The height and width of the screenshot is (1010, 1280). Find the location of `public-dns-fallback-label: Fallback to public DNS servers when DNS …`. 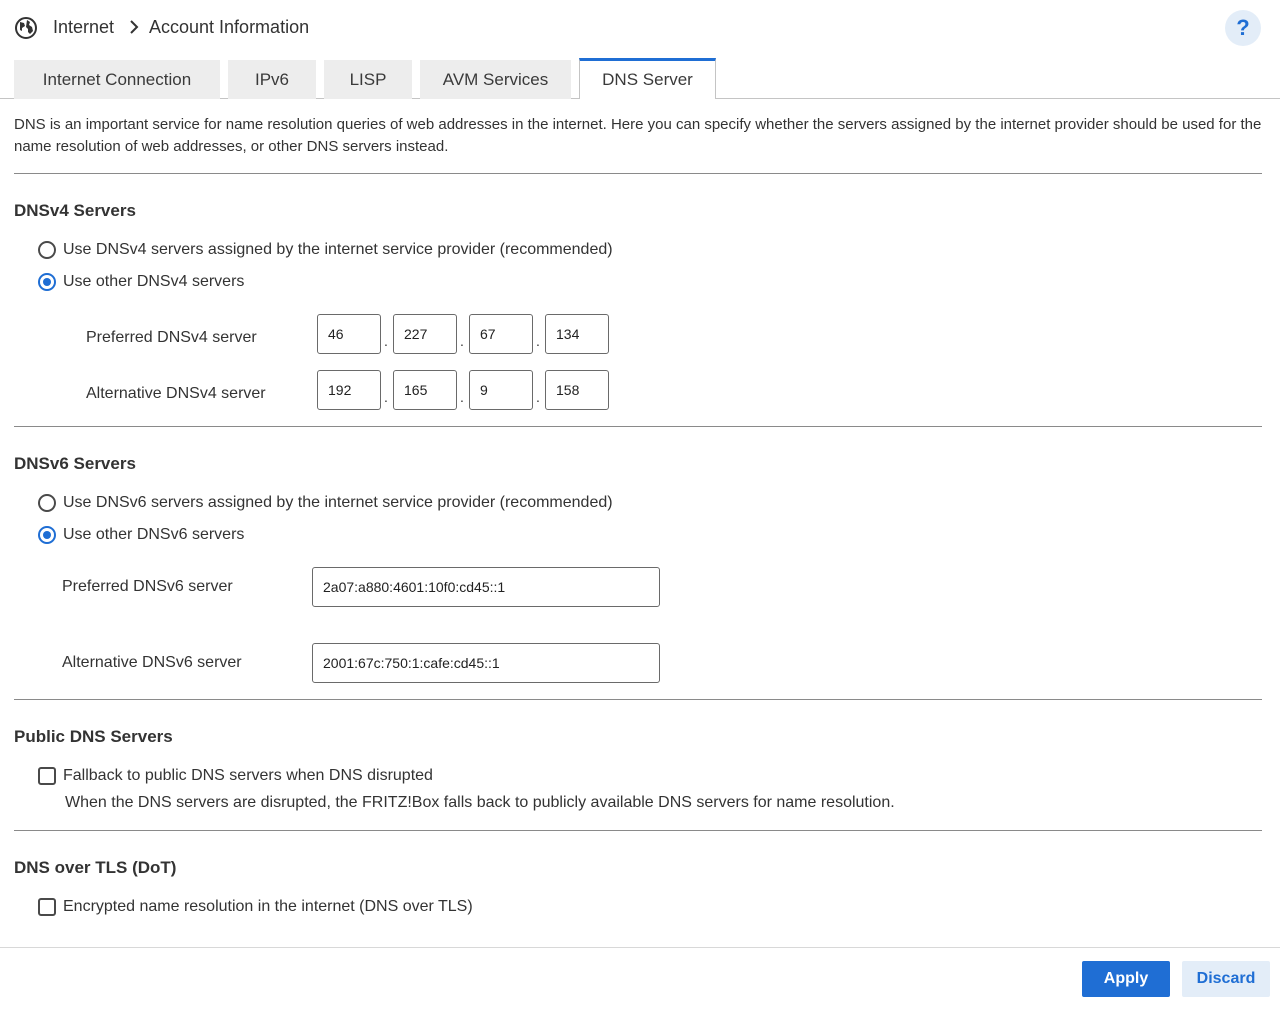

public-dns-fallback-label: Fallback to public DNS servers when DNS … is located at coordinates (248, 776).